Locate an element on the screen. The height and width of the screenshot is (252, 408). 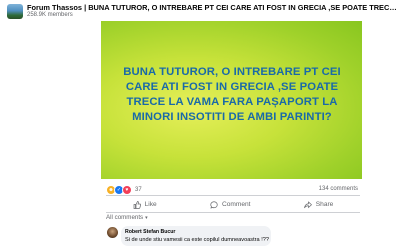
chevron-down-icon: ▾ is located at coordinates (146, 217).